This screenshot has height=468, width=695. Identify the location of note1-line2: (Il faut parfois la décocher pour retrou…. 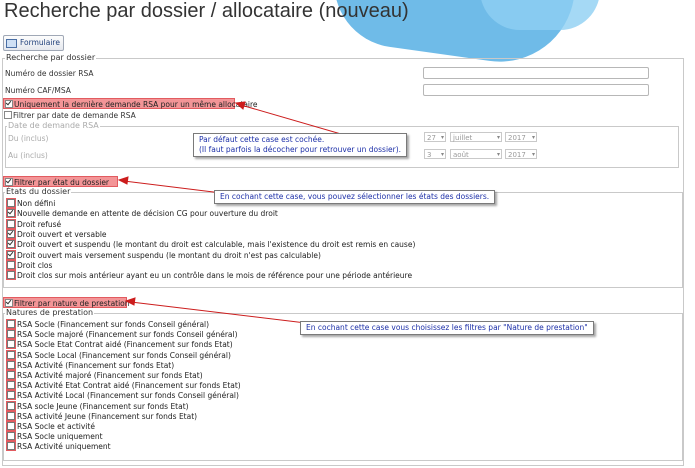
(300, 149).